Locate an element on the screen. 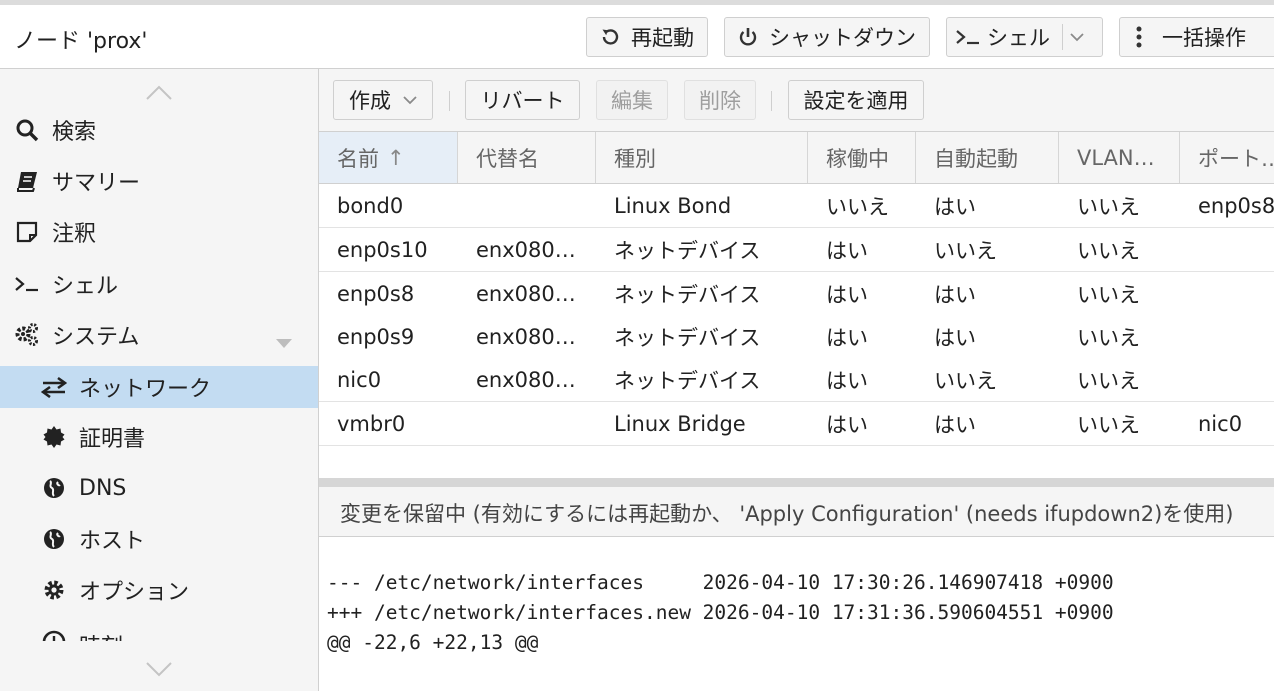  cell-name: nic0 is located at coordinates (359, 379).